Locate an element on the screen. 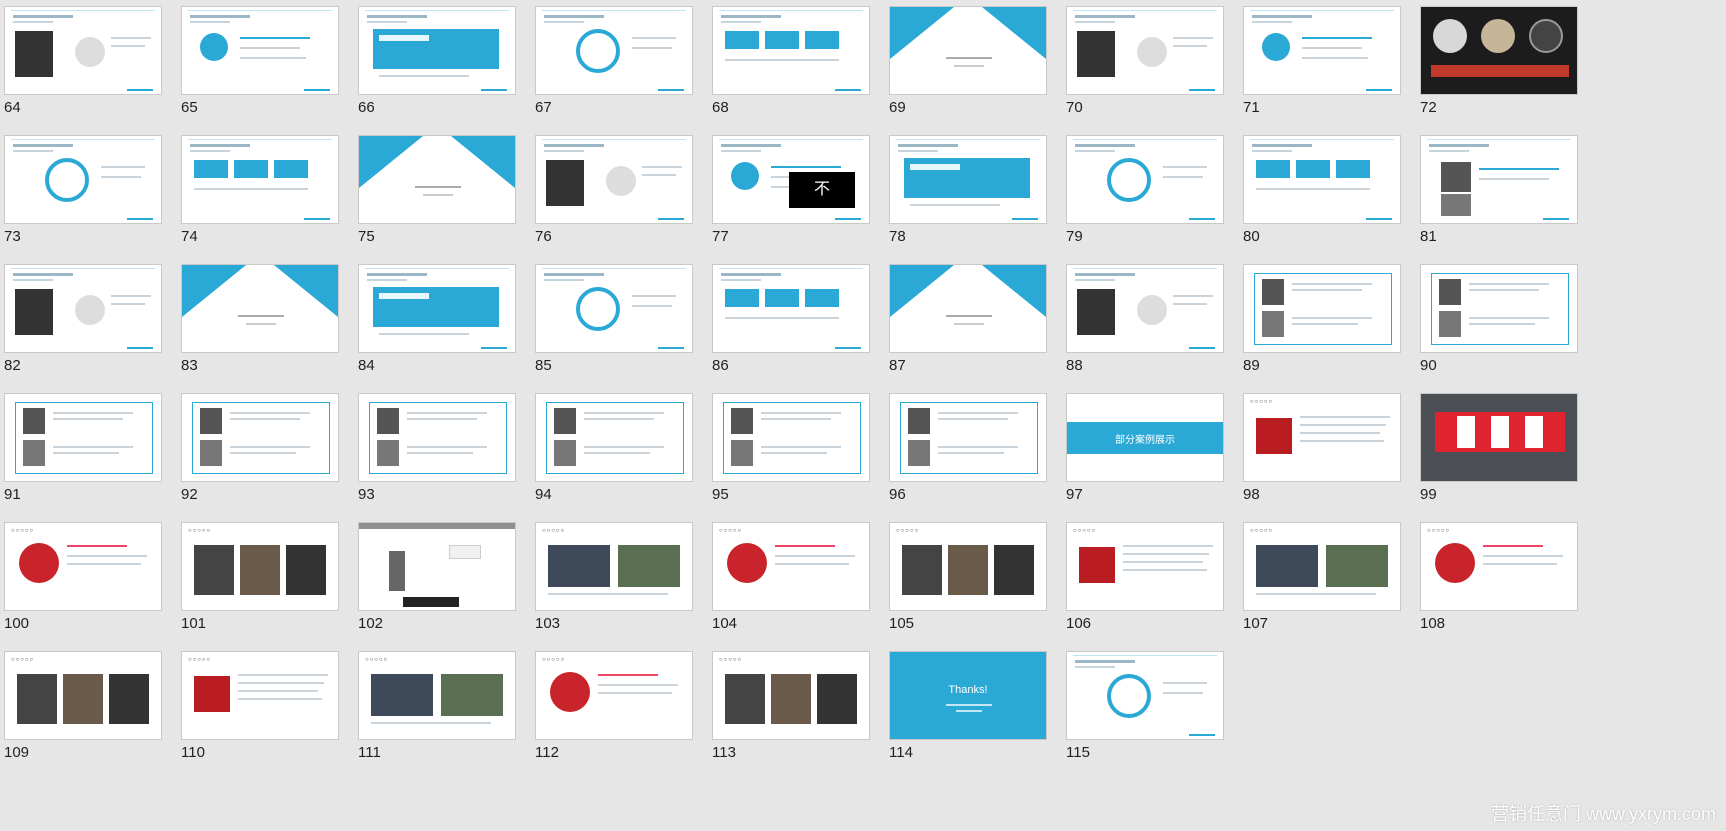 The image size is (1726, 831). slide-thumbnail: ○○○○○ 112 is located at coordinates (612, 705).